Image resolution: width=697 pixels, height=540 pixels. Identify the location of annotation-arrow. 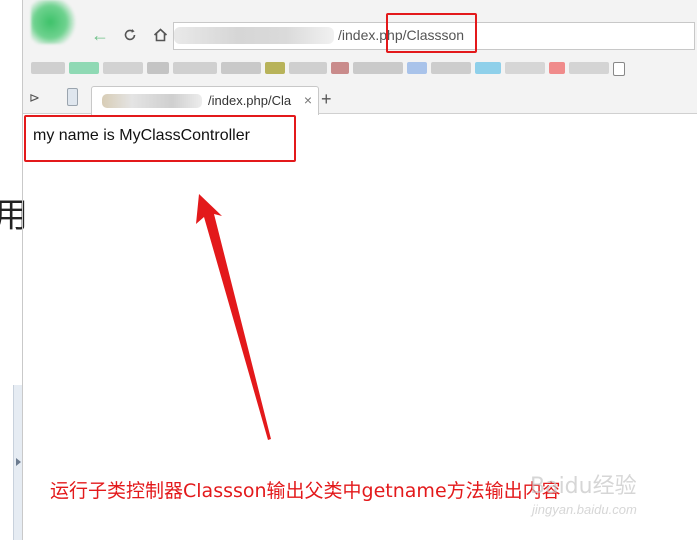
(233, 317).